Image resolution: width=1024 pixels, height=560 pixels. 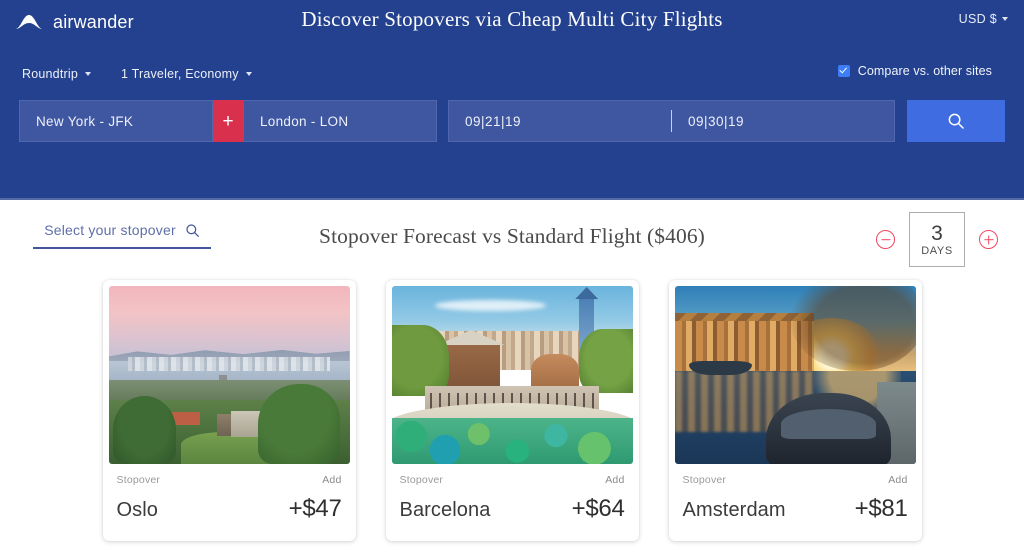 What do you see at coordinates (229, 480) in the screenshot?
I see `oslo-card-meta: Stopover Add` at bounding box center [229, 480].